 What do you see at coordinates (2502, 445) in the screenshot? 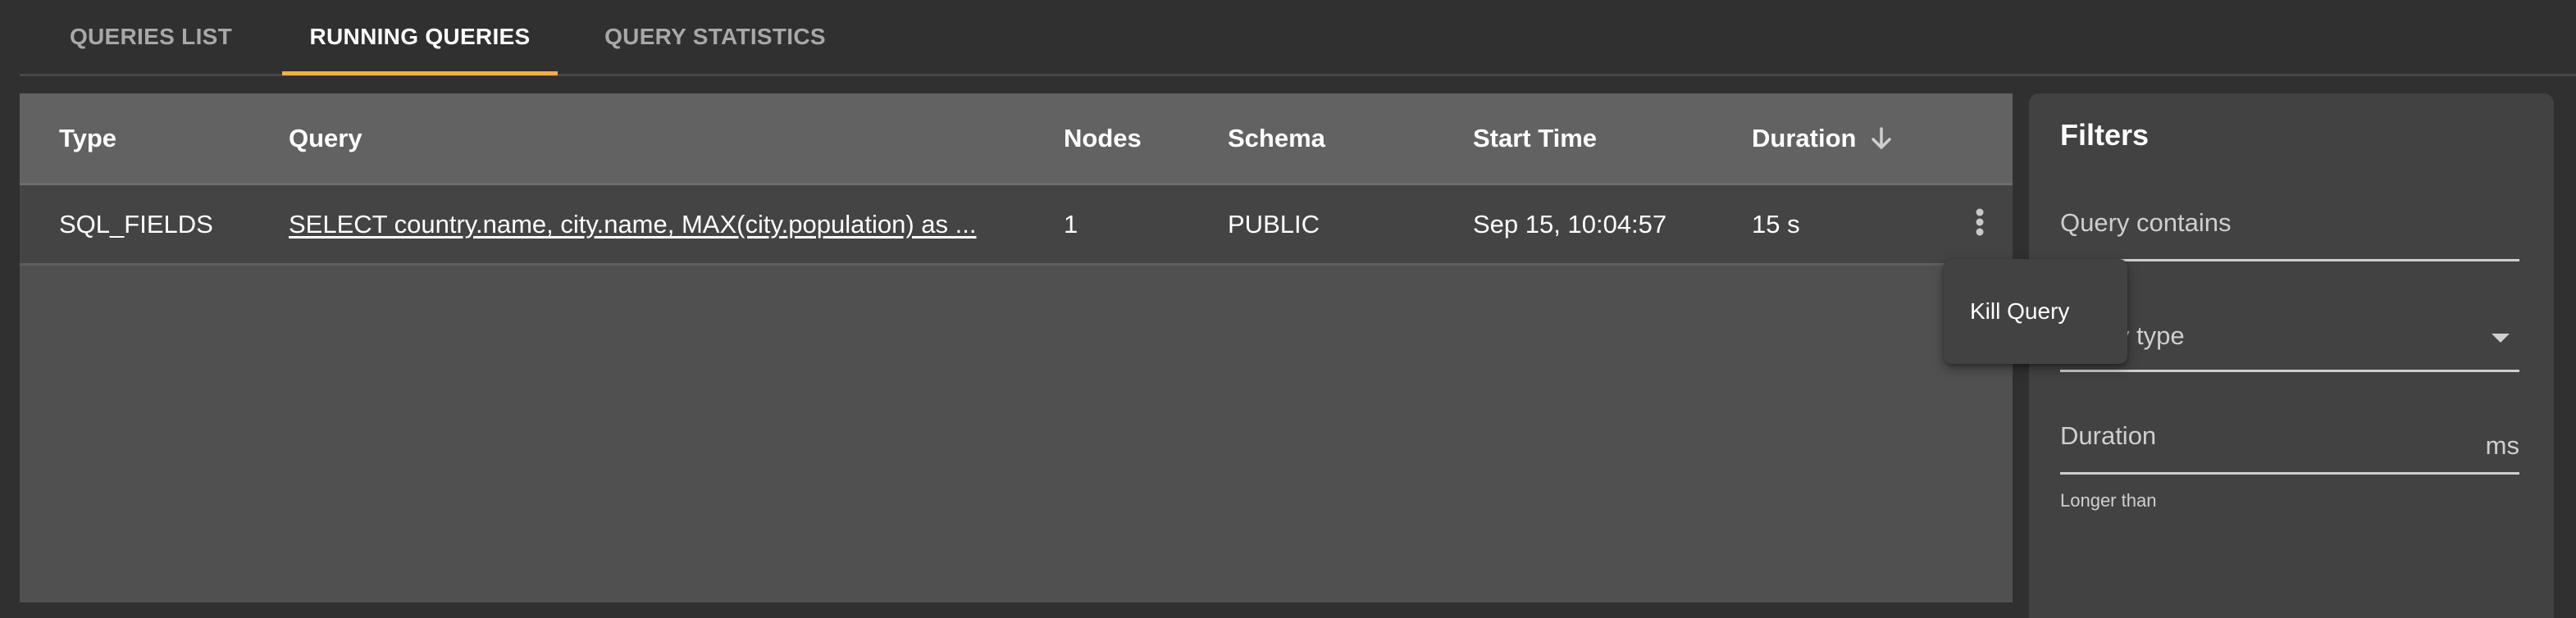
I see `duration-unit: ms` at bounding box center [2502, 445].